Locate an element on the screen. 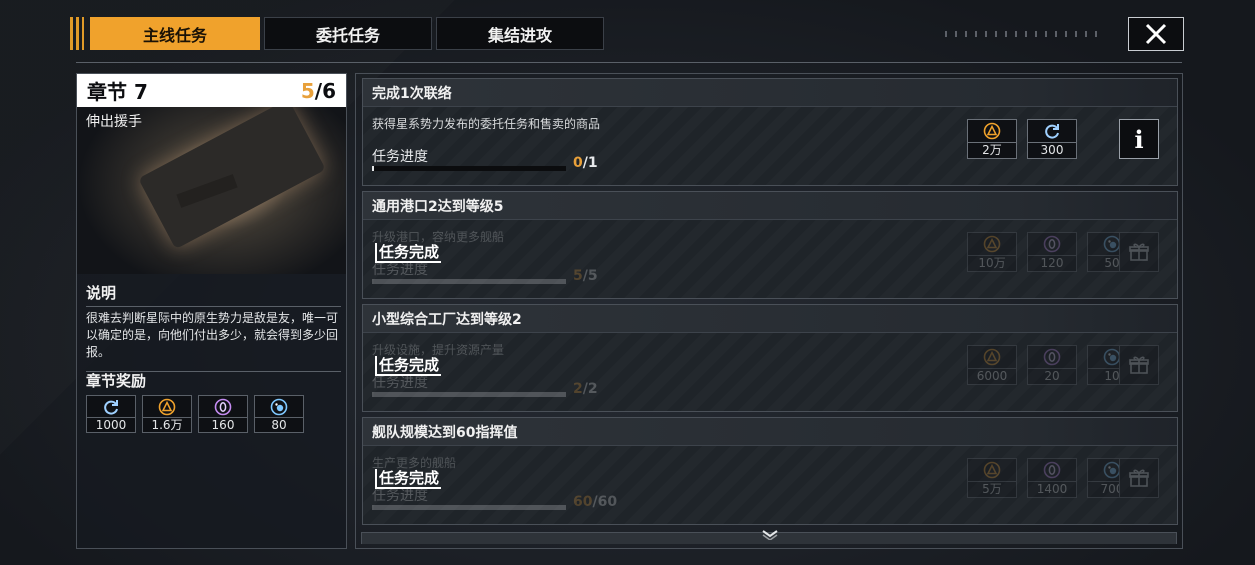  reward-value: 160 is located at coordinates (223, 424).